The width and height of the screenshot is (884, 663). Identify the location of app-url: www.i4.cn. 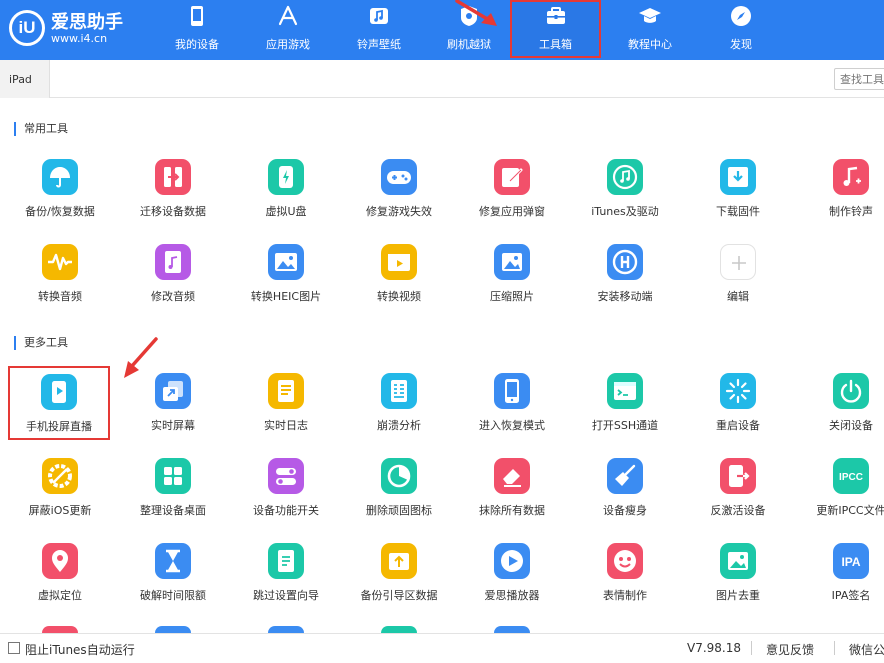
(79, 38).